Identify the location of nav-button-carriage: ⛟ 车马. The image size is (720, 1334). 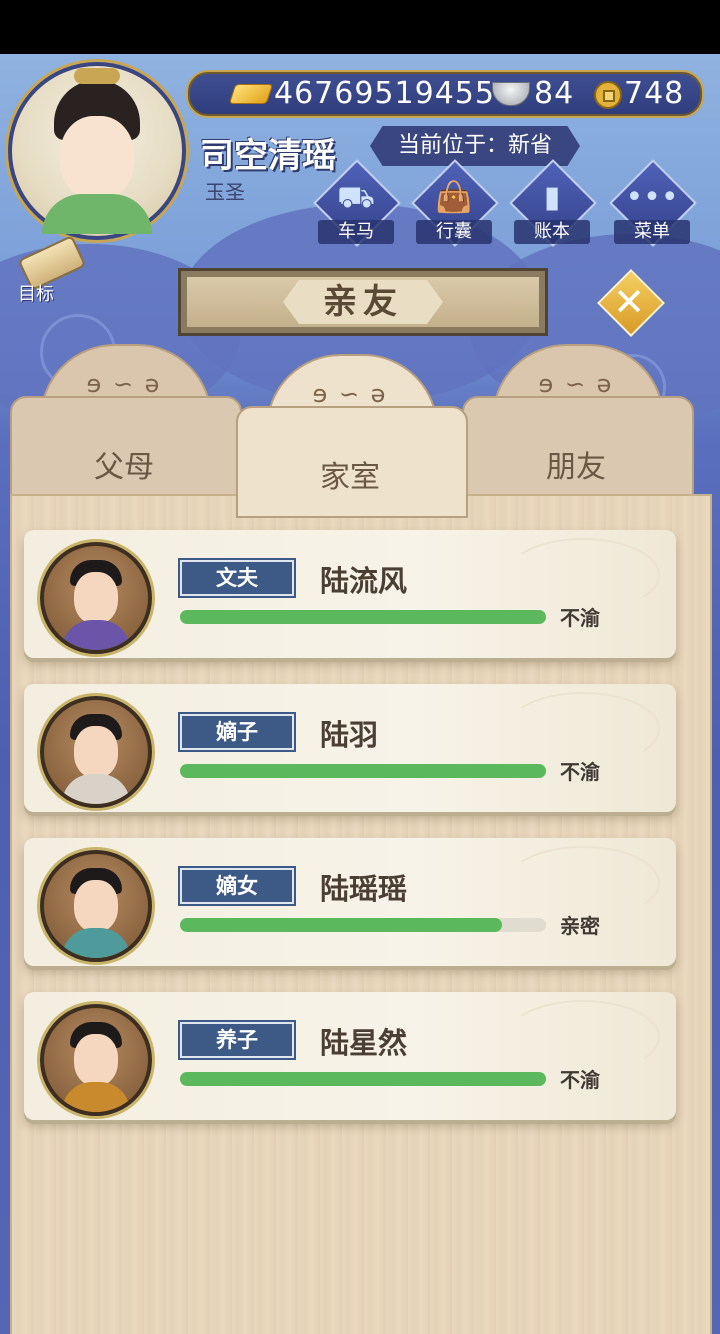
(357, 203).